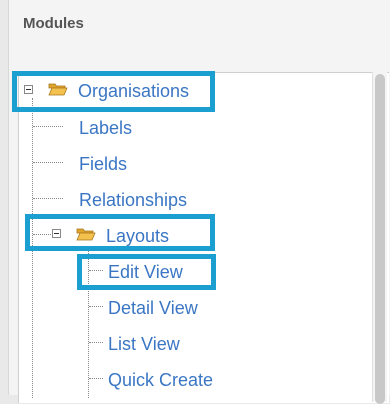 The width and height of the screenshot is (390, 404). Describe the element at coordinates (103, 164) in the screenshot. I see `tree-node-fields: Fields` at that location.